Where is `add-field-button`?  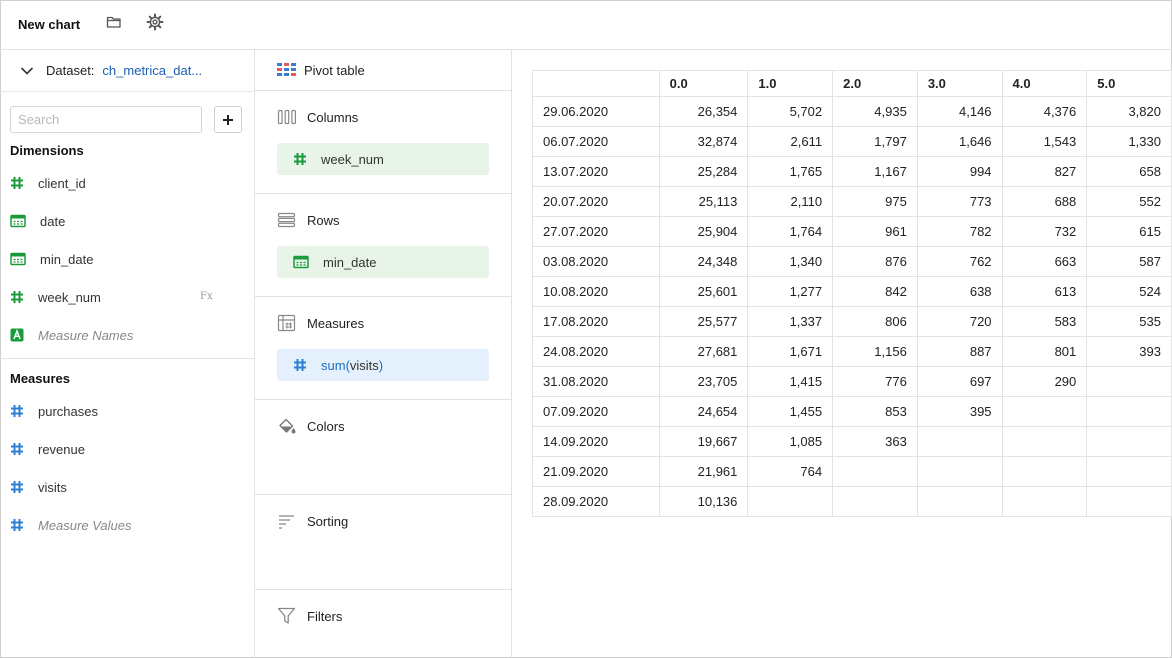 add-field-button is located at coordinates (228, 119).